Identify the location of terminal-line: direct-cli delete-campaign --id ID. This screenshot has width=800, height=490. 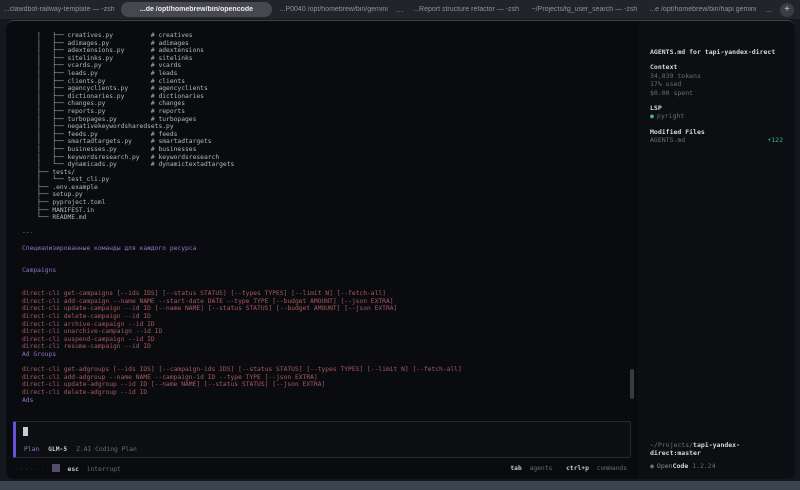
(86, 316).